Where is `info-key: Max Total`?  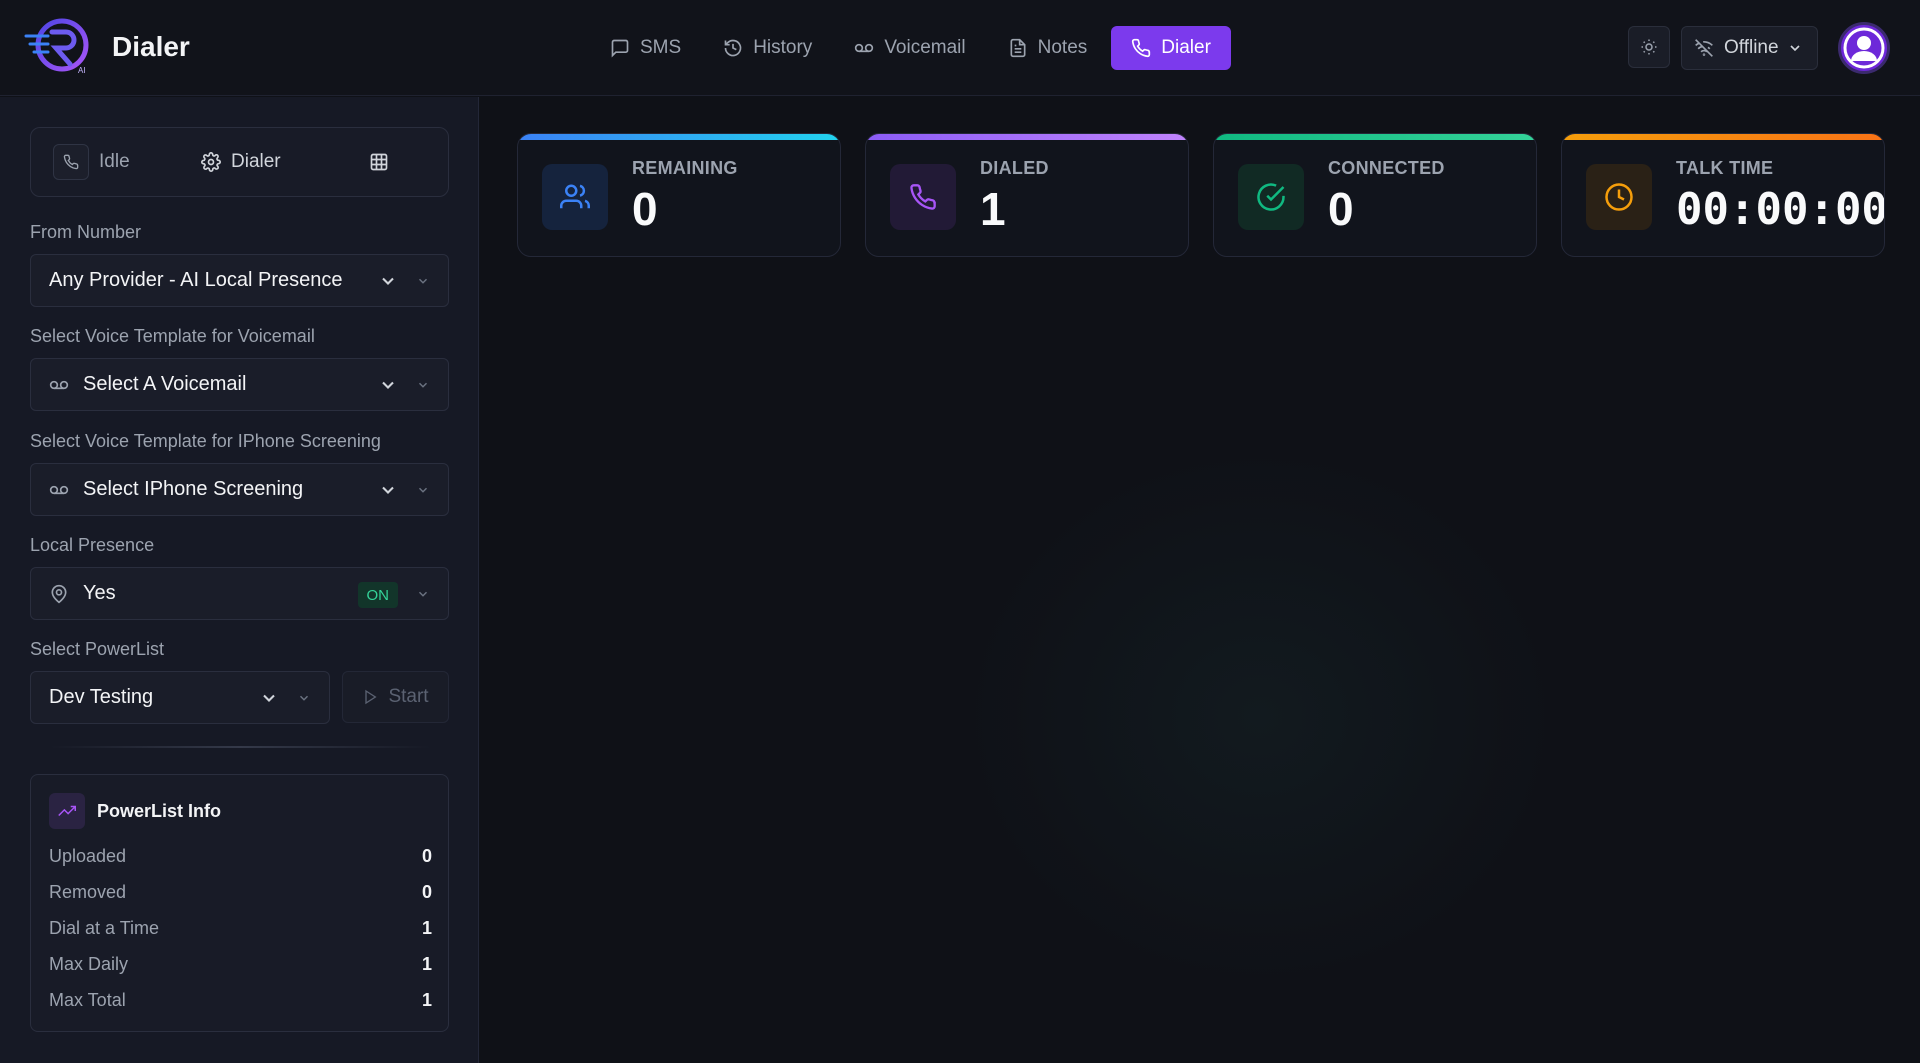
info-key: Max Total is located at coordinates (87, 1000).